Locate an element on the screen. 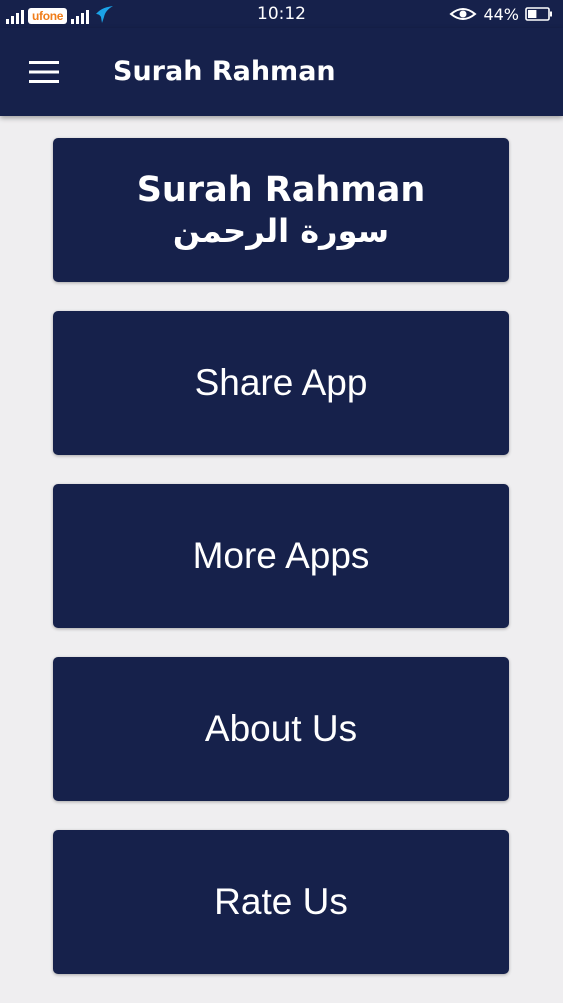  status-bar: ufone 10:12 44% is located at coordinates (281, 14).